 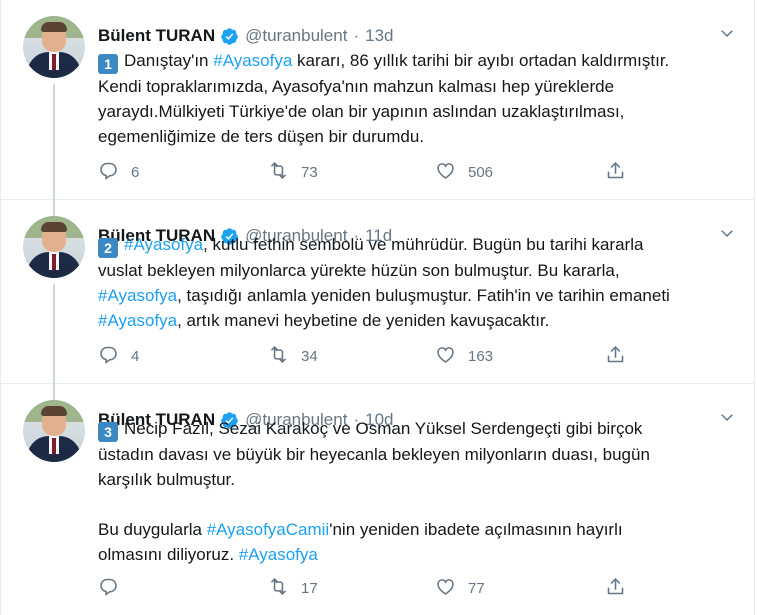 What do you see at coordinates (183, 356) in the screenshot?
I see `reply-button: 4` at bounding box center [183, 356].